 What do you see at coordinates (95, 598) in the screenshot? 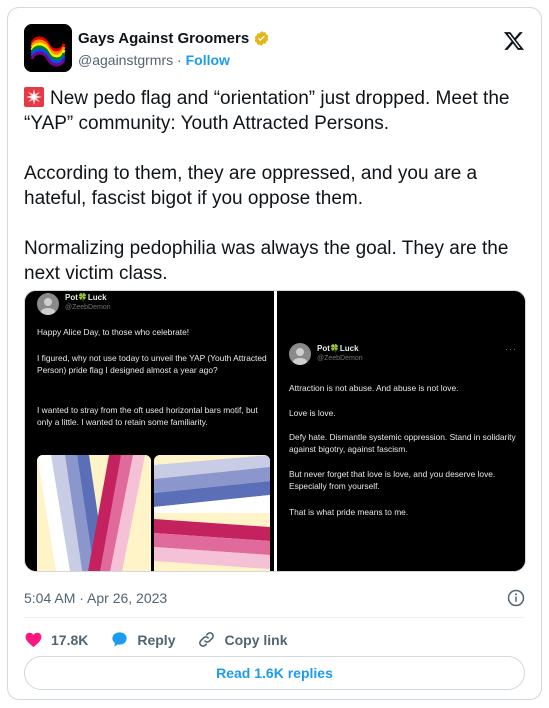
I see `tweet-timestamp: 5:04 AM · Apr 26, 2023` at bounding box center [95, 598].